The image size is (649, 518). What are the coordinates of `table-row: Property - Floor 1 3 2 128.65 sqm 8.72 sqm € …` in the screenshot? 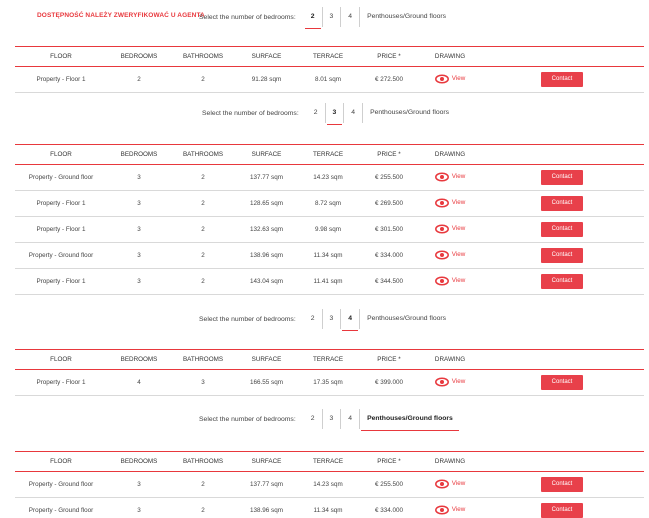 It's located at (329, 203).